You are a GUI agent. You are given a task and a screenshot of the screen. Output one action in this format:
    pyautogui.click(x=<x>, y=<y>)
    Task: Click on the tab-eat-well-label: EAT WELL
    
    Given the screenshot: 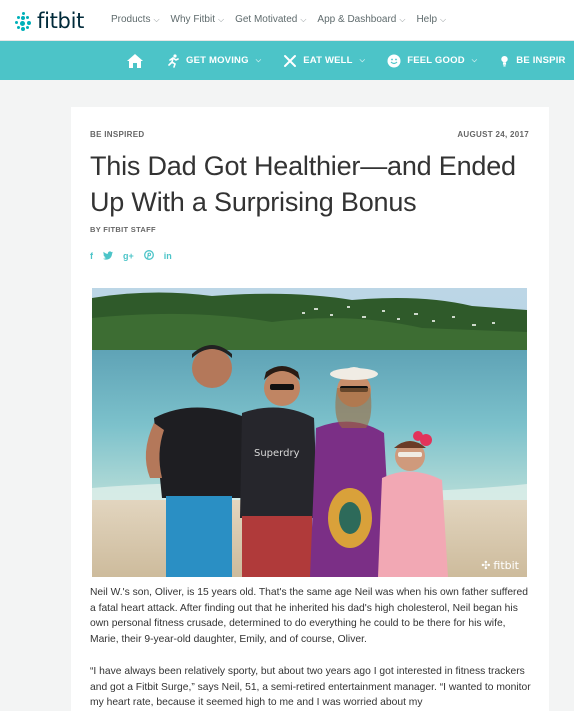 What is the action you would take?
    pyautogui.click(x=328, y=60)
    